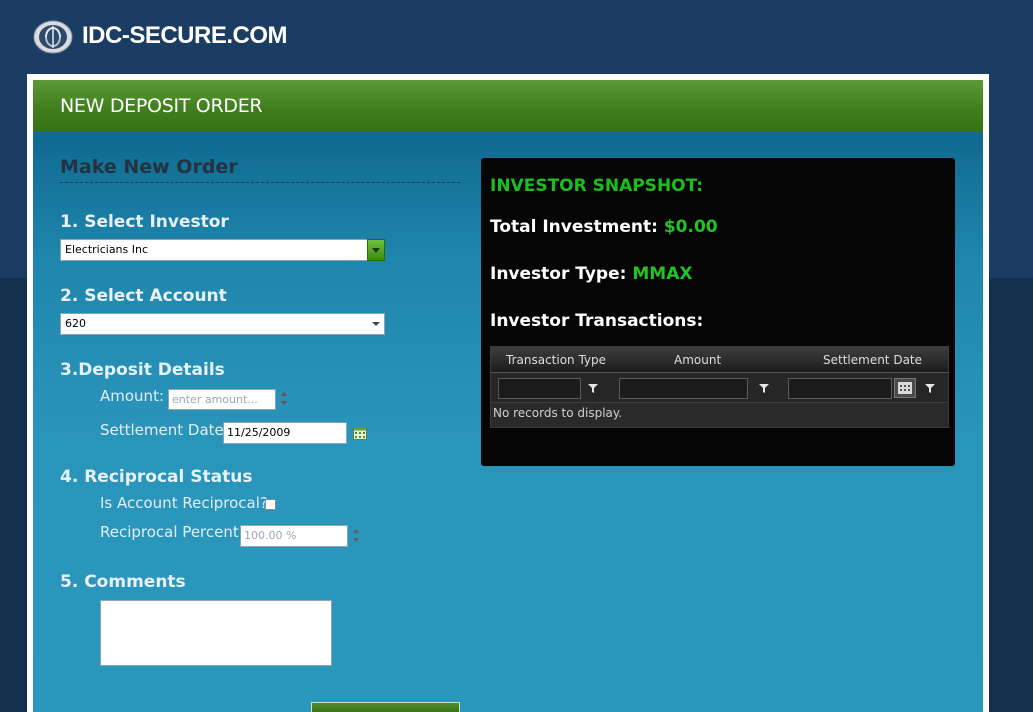 The height and width of the screenshot is (712, 1033). Describe the element at coordinates (164, 430) in the screenshot. I see `settlement-date-label: Settlement Date:` at that location.